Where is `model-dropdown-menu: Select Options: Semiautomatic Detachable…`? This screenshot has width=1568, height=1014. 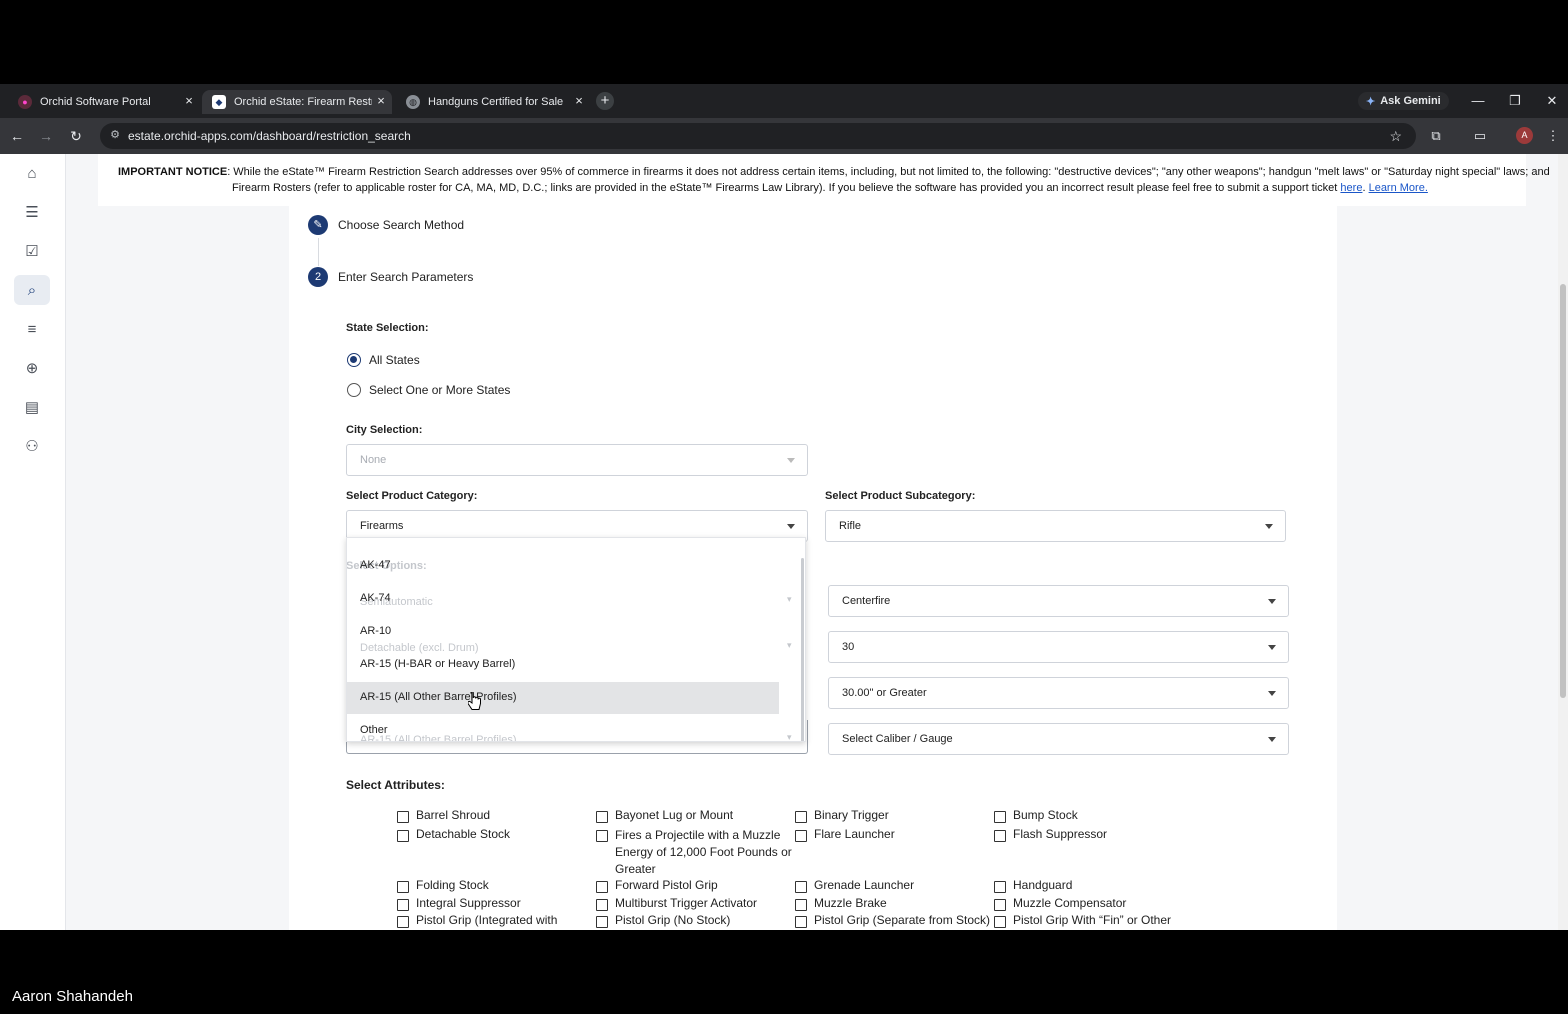 model-dropdown-menu: Select Options: Semiautomatic Detachable… is located at coordinates (576, 639).